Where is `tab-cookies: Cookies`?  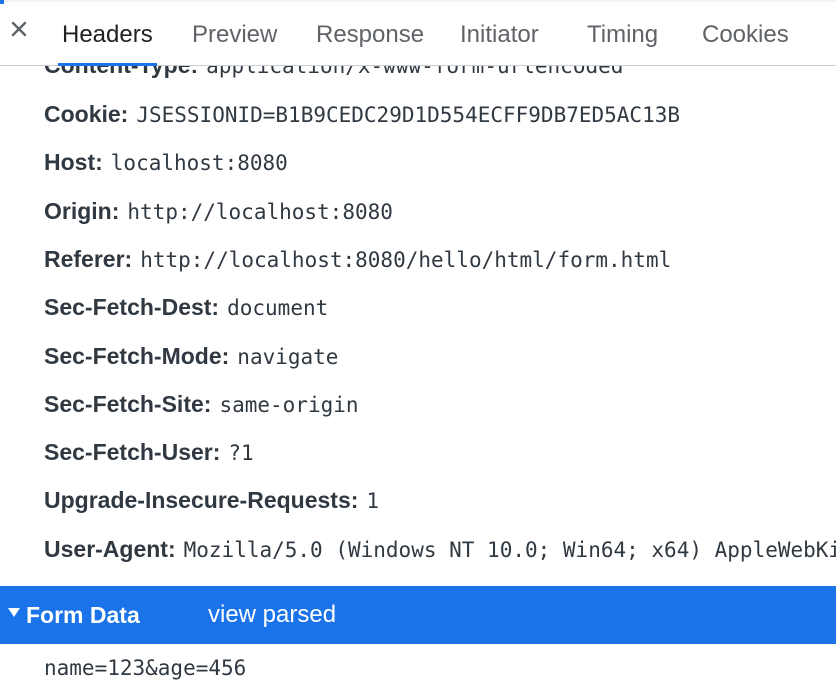
tab-cookies: Cookies is located at coordinates (745, 39).